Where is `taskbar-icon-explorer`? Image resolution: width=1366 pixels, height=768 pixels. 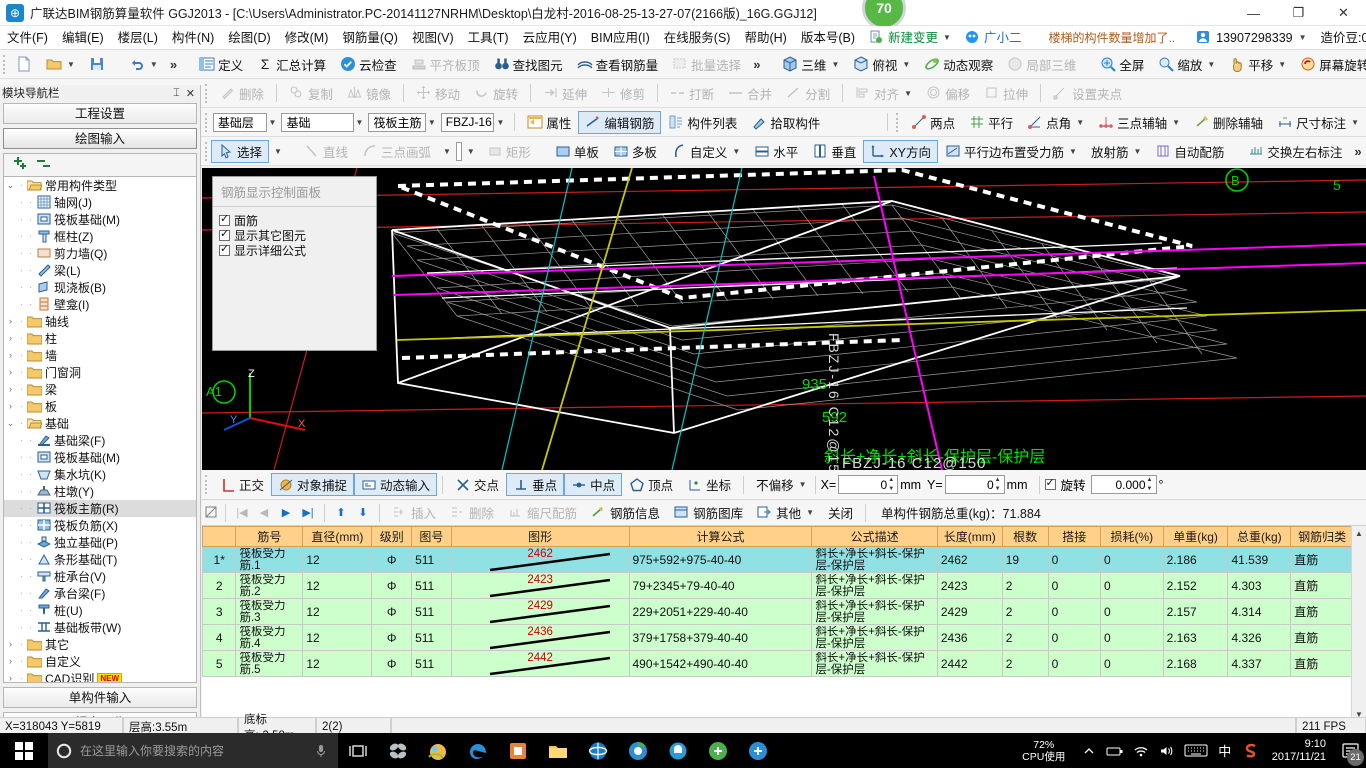
taskbar-icon-explorer is located at coordinates (558, 750).